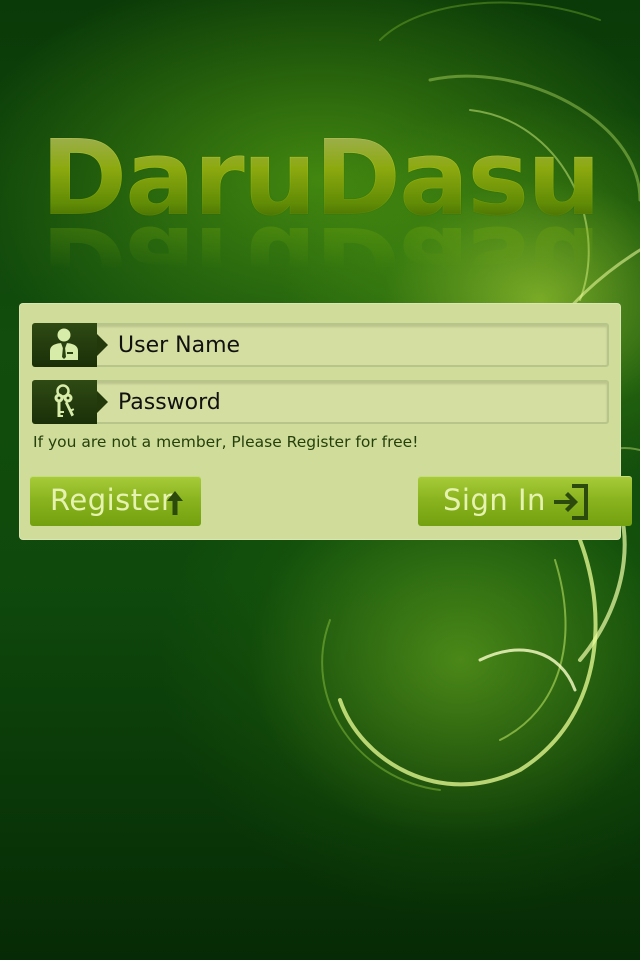 This screenshot has height=960, width=640. I want to click on register-button: Register, so click(115, 501).